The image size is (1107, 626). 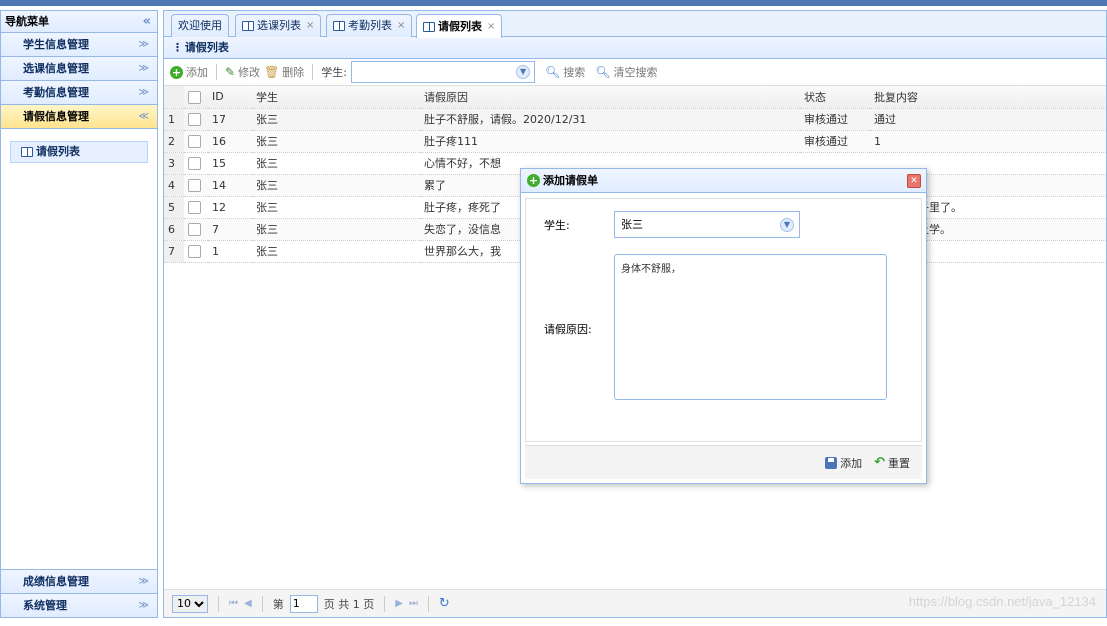 What do you see at coordinates (399, 603) in the screenshot?
I see `next-page-icon: ▶` at bounding box center [399, 603].